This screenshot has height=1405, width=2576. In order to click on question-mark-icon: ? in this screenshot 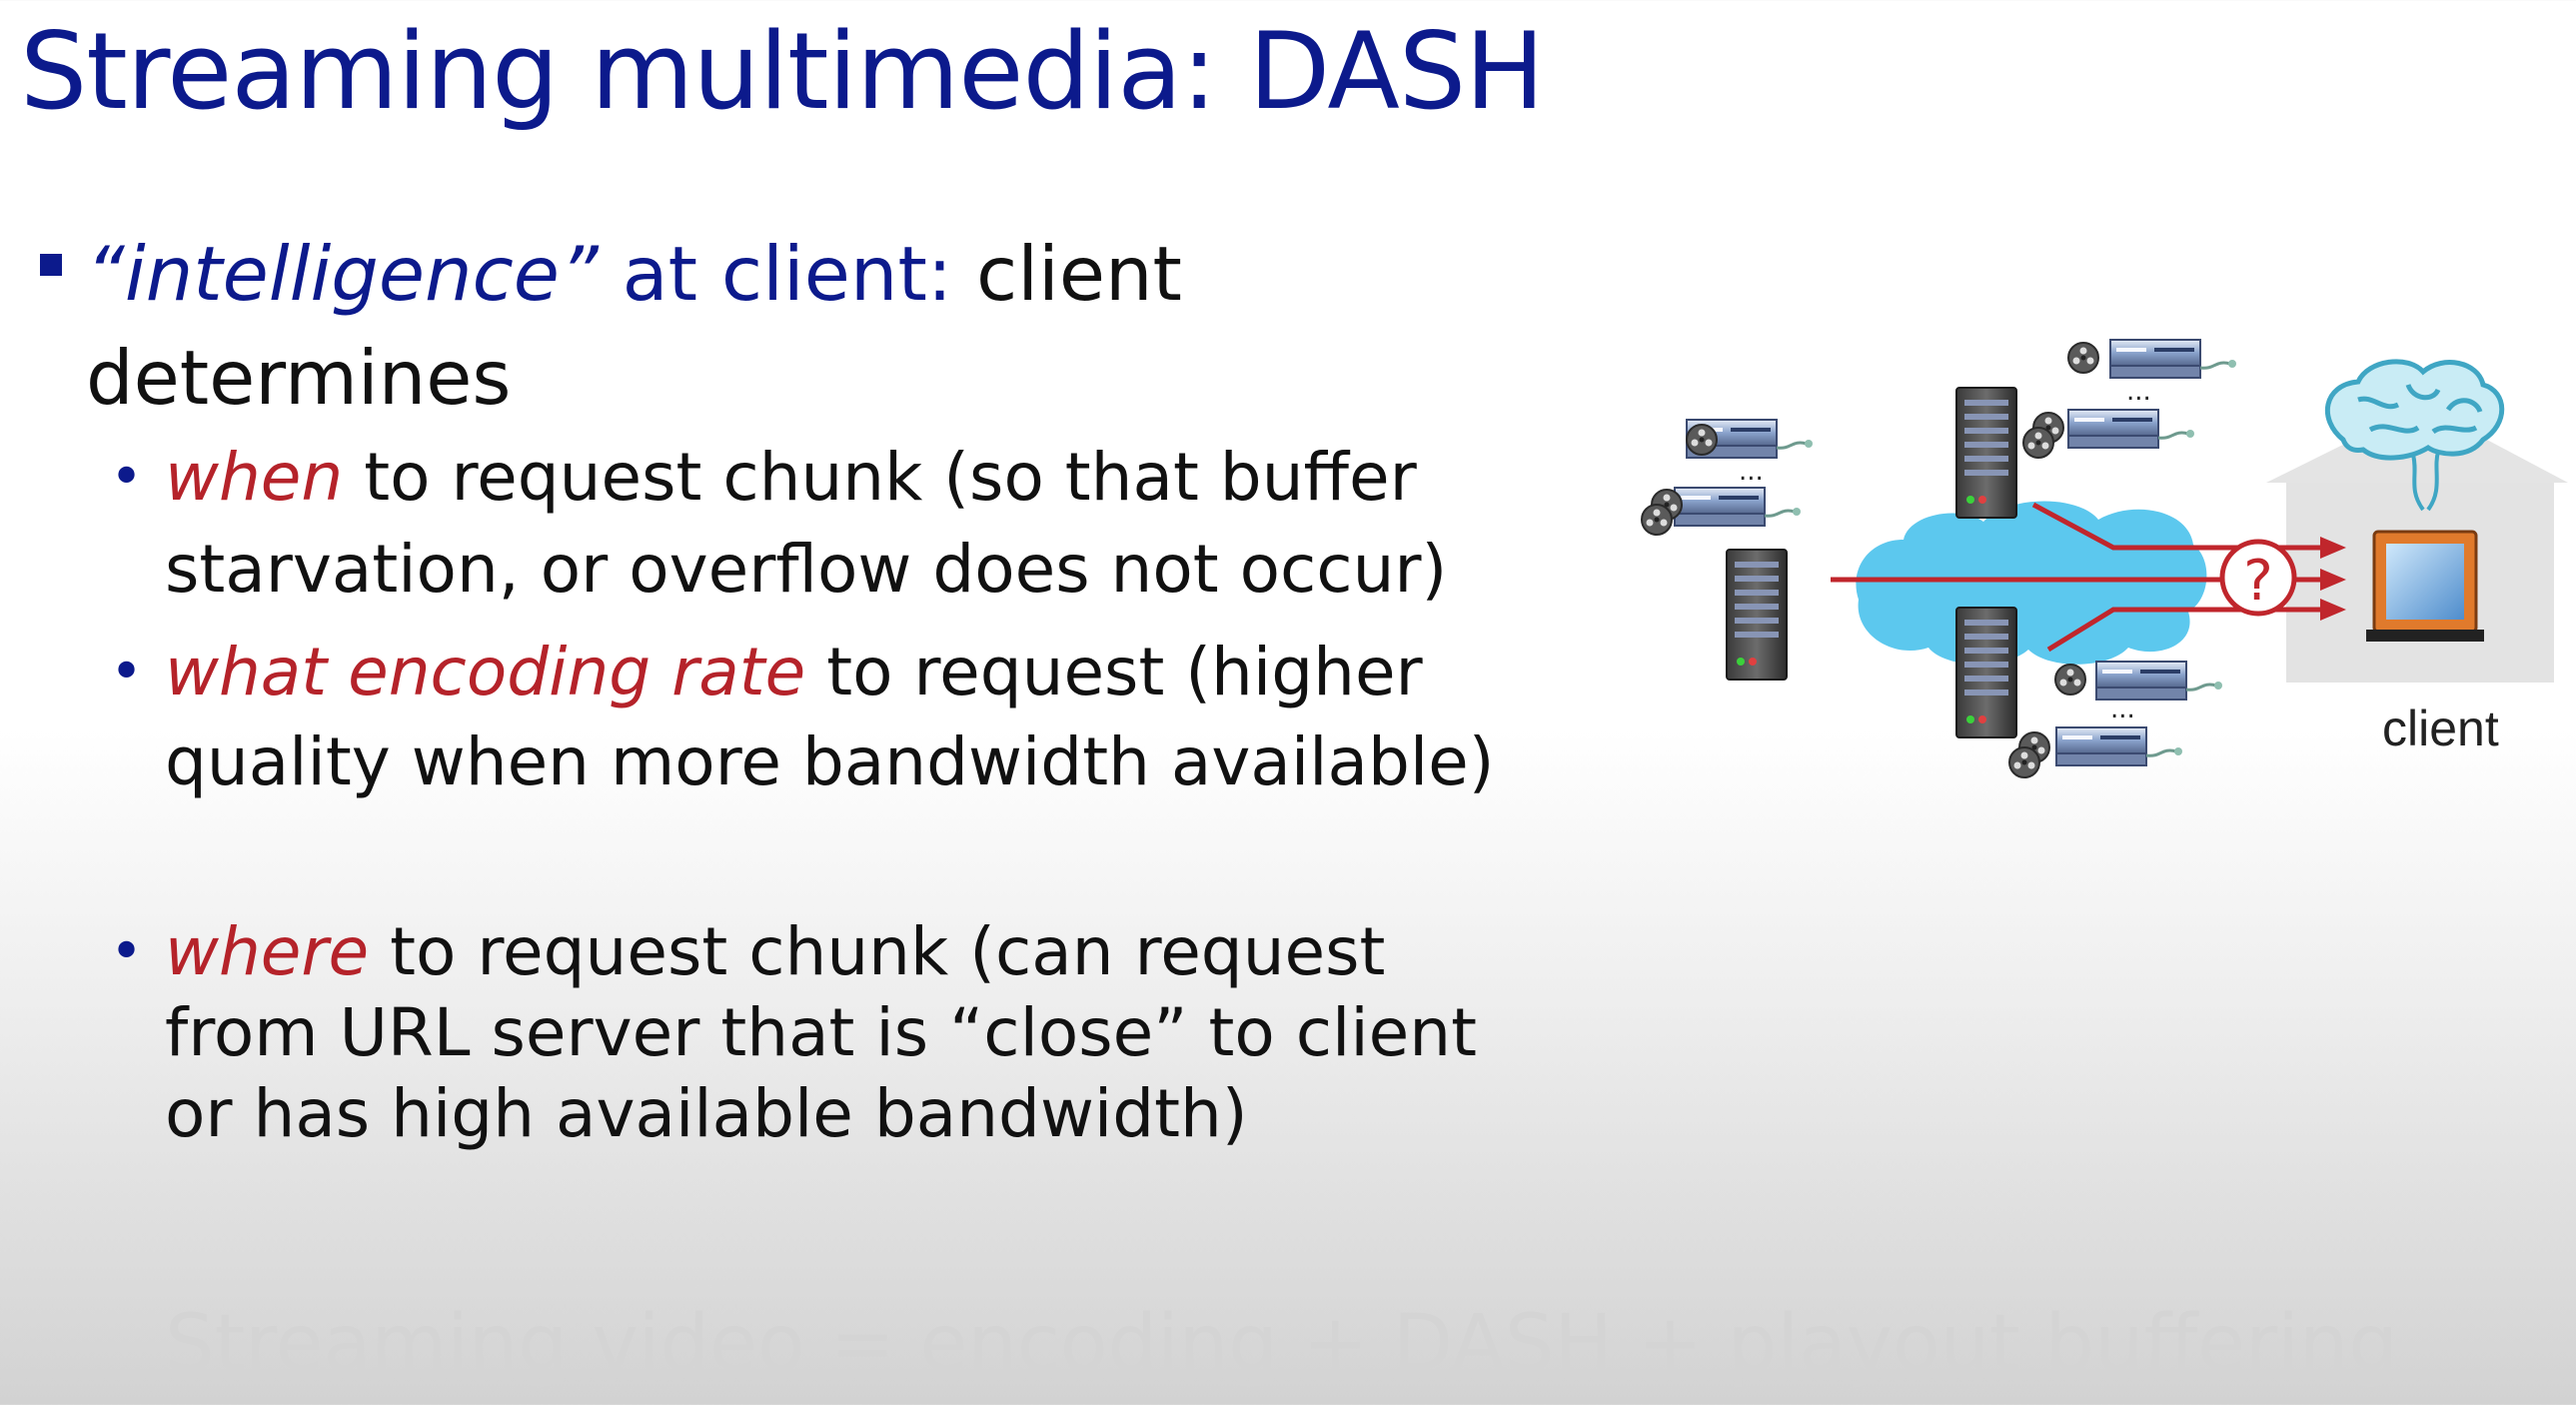, I will do `click(2258, 578)`.